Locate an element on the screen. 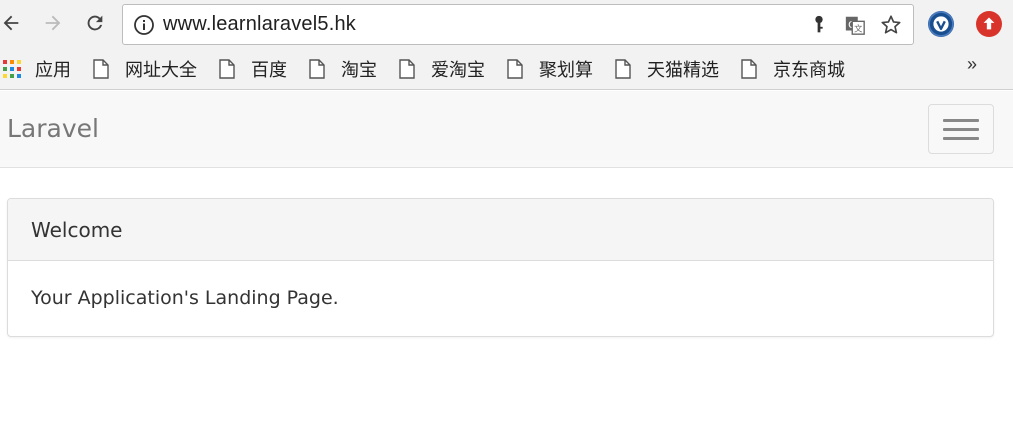 This screenshot has width=1013, height=426. address-bar: www.learnlaravel5.hk G文 is located at coordinates (518, 24).